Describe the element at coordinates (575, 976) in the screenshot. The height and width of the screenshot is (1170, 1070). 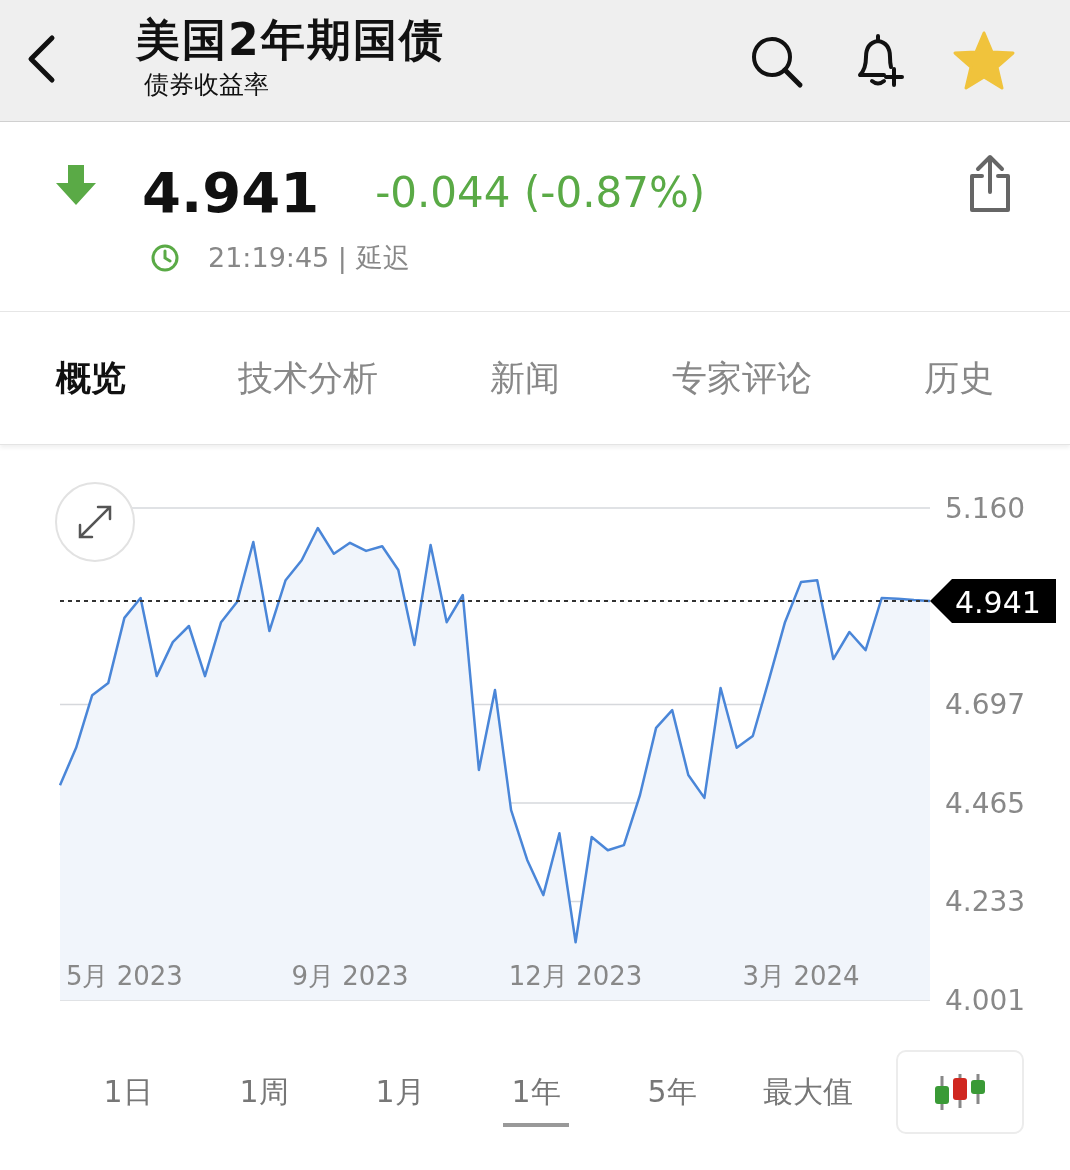
I see `x-axis-label: 12月 2023` at that location.